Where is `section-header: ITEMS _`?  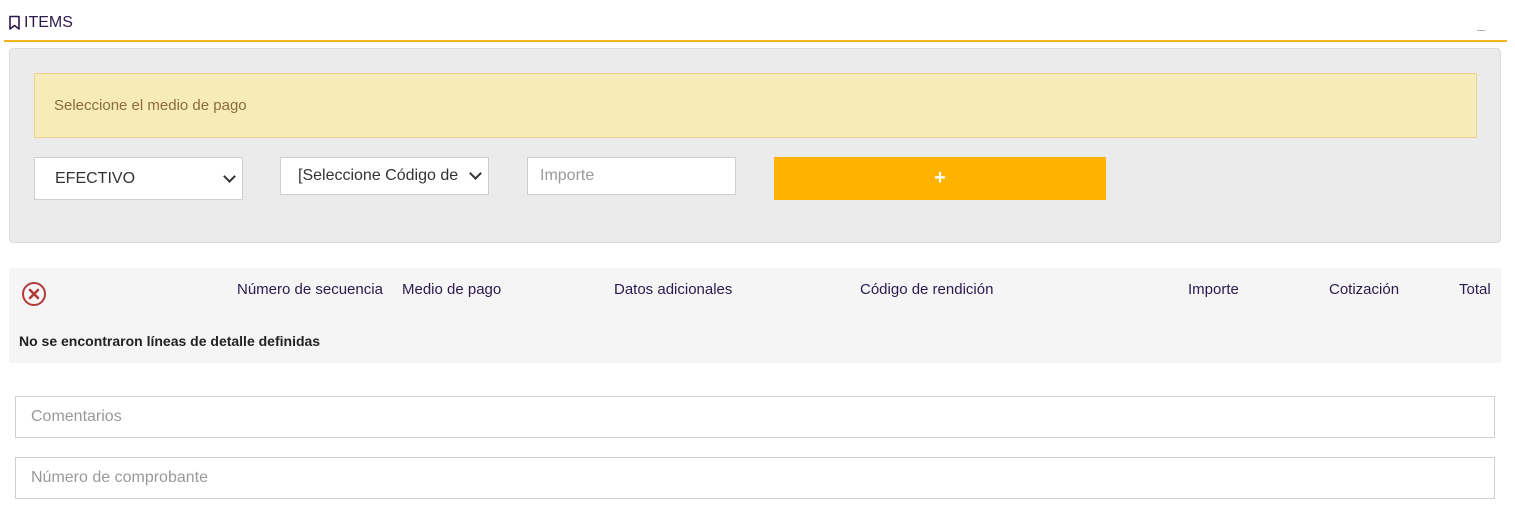 section-header: ITEMS _ is located at coordinates (755, 25).